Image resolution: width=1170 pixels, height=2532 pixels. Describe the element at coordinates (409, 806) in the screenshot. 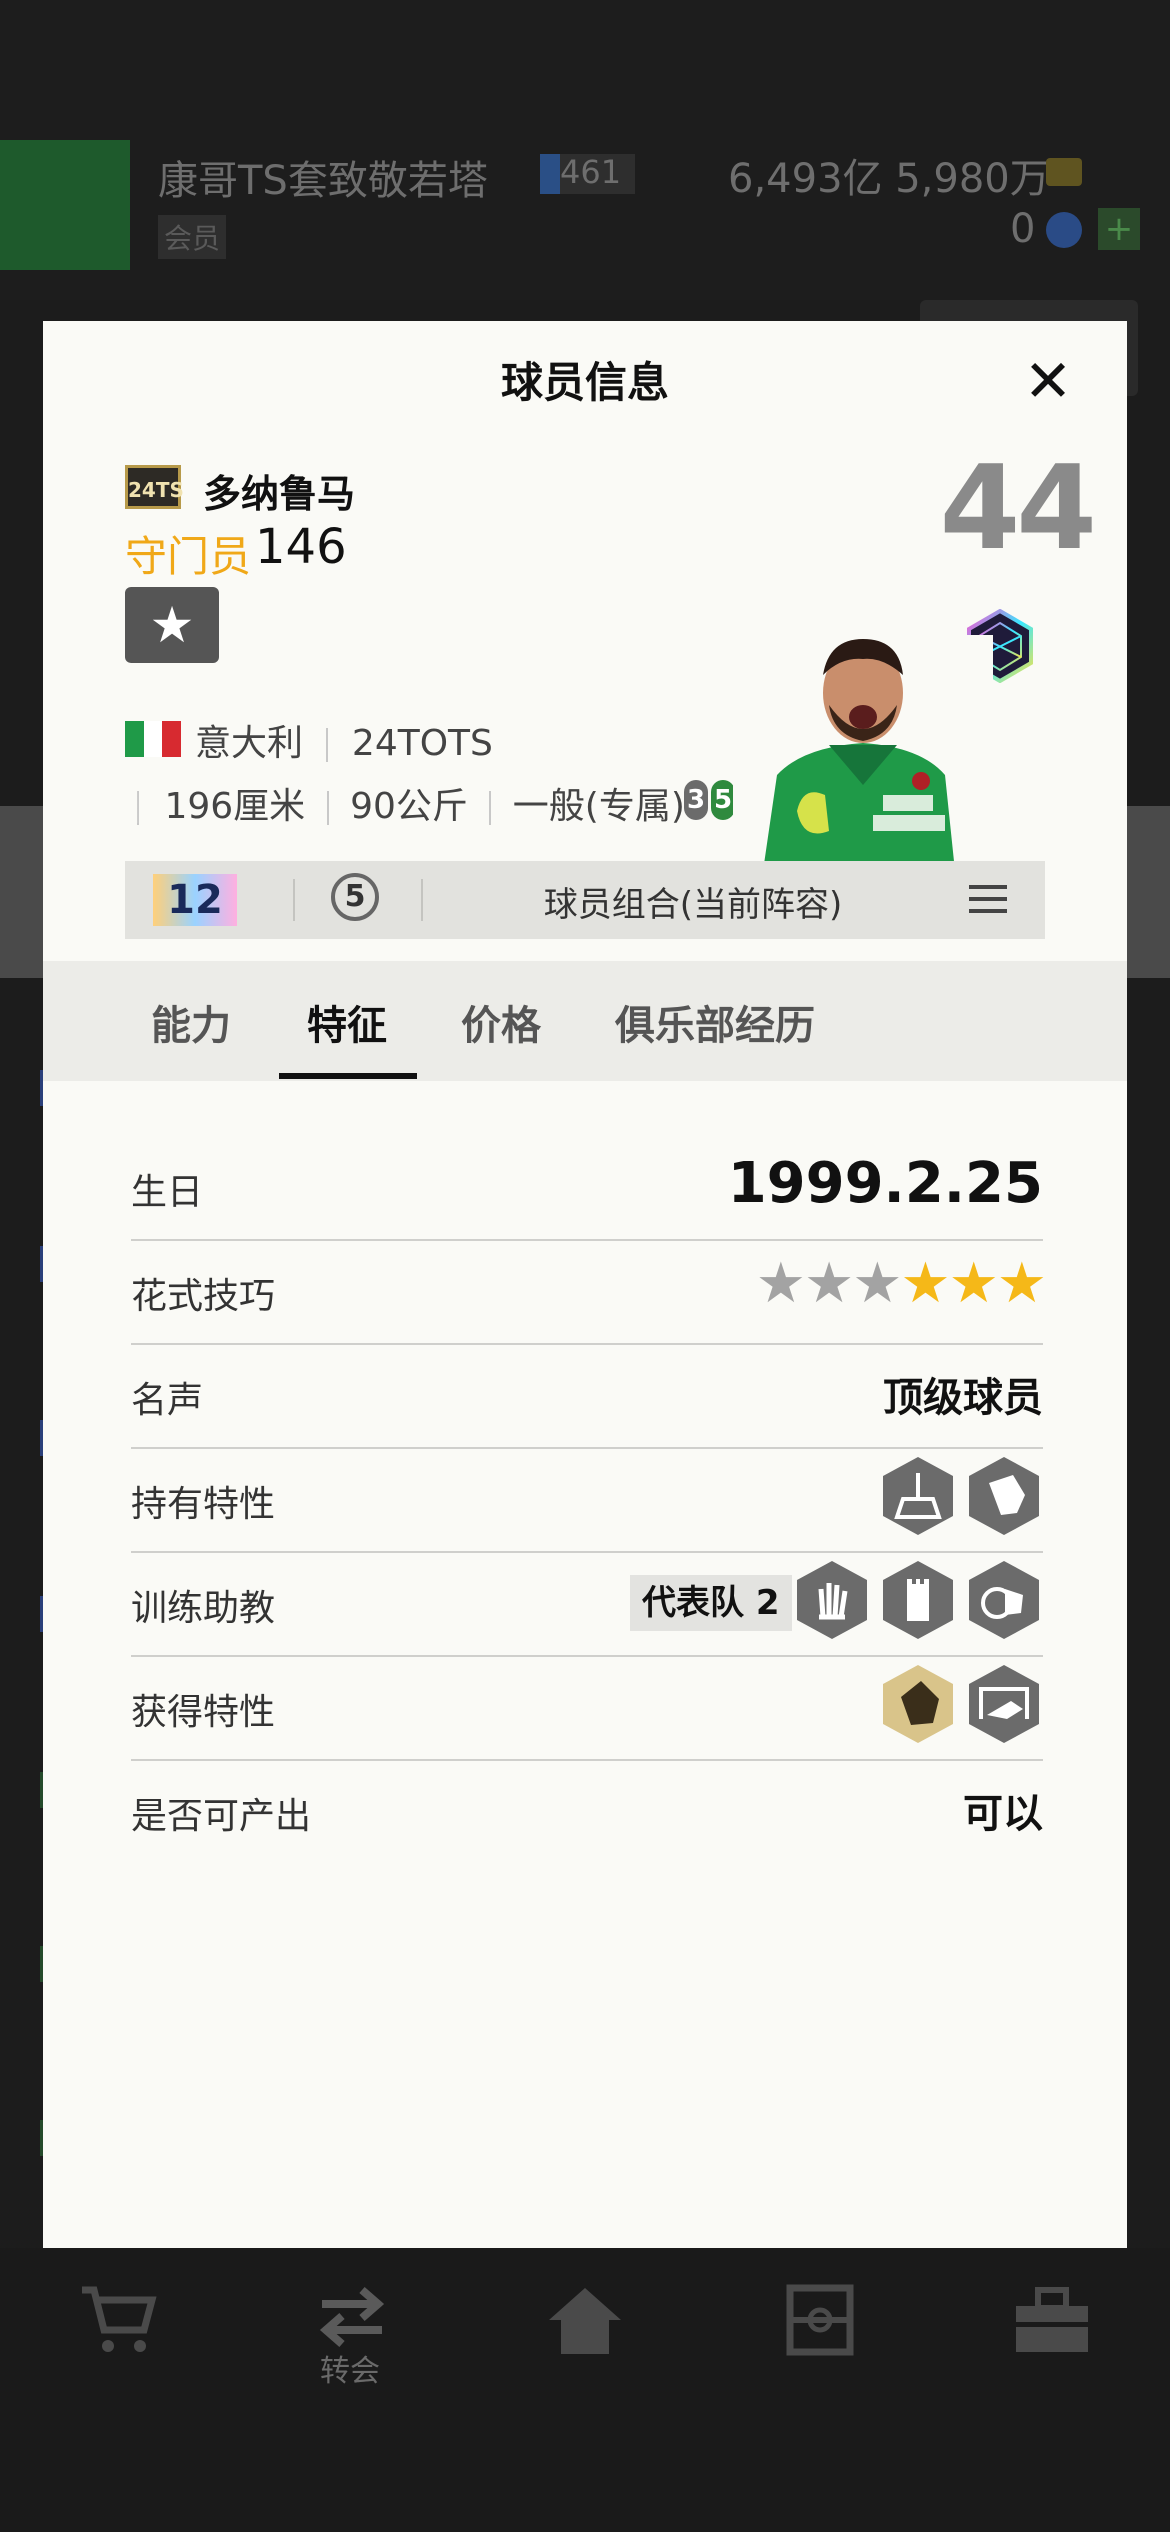

I see `player-weight: 90公斤` at that location.